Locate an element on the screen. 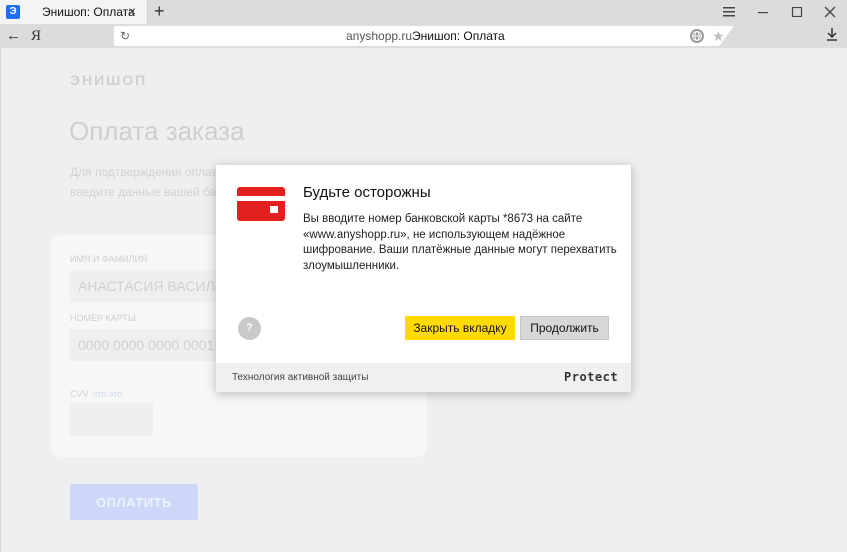  card-chip is located at coordinates (274, 209).